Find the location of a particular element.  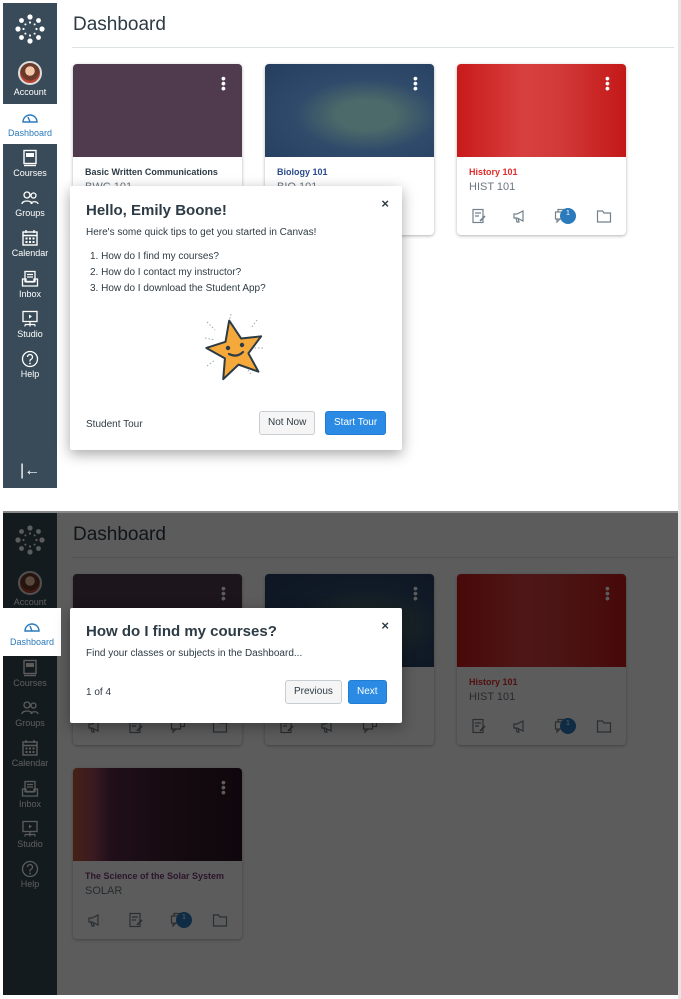

next-button: Next is located at coordinates (367, 692).